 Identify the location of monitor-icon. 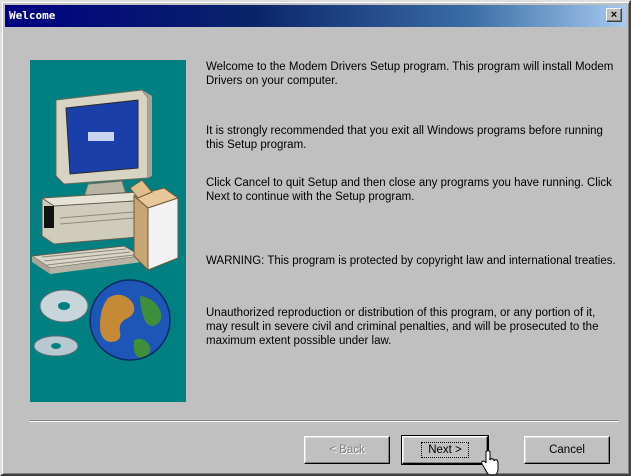
(103, 143).